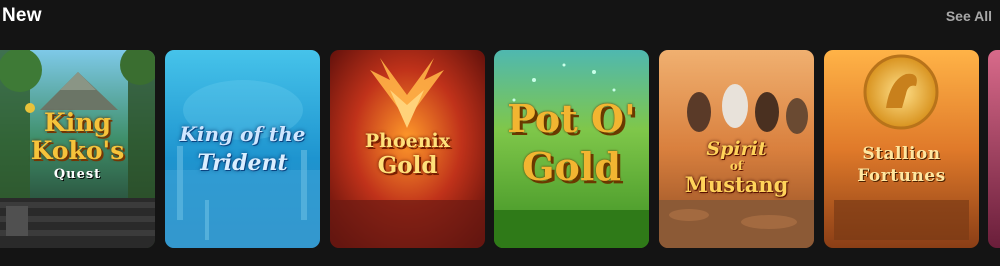 The height and width of the screenshot is (266, 1000). I want to click on game-tile-king-of-the-trident: King of the Trident, so click(242, 149).